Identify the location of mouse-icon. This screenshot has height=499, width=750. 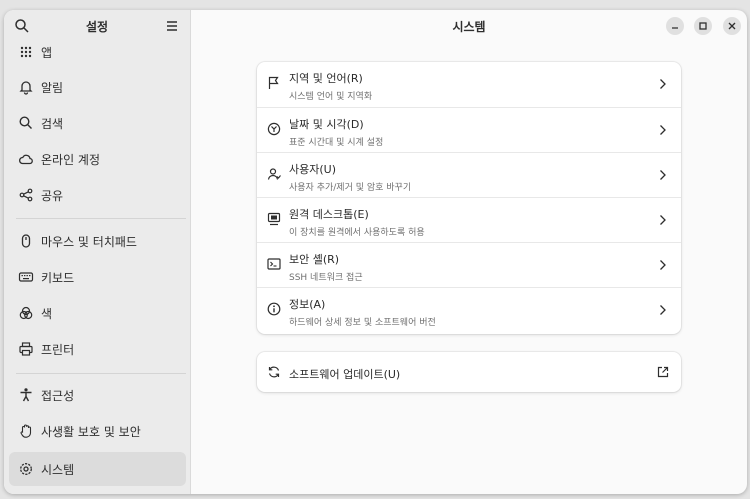
(26, 241).